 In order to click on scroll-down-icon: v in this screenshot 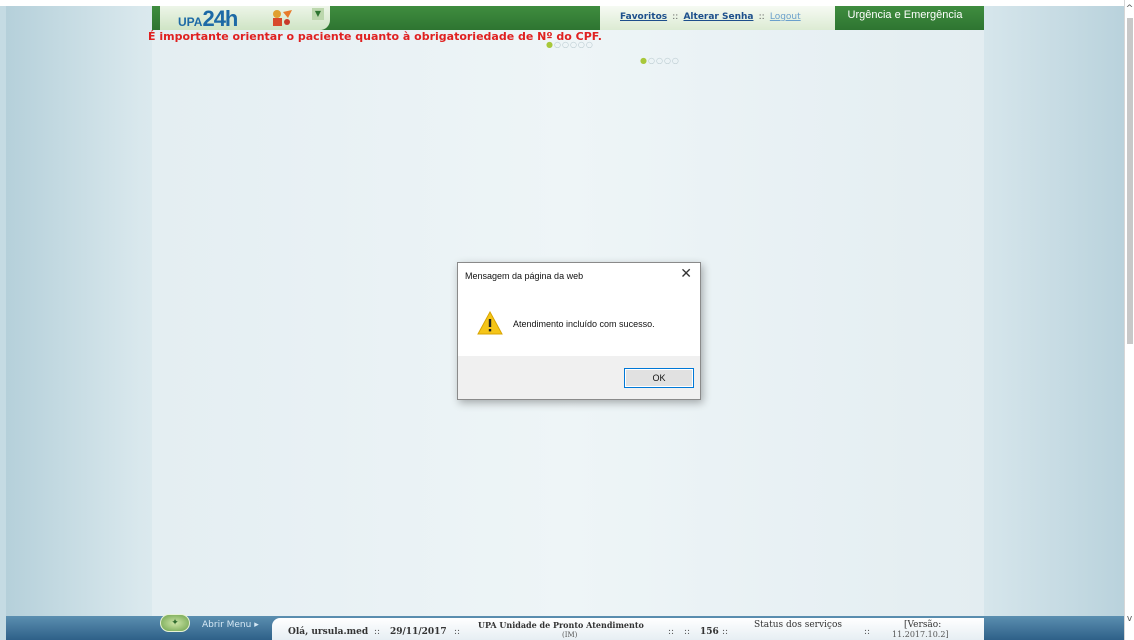, I will do `click(1129, 619)`.